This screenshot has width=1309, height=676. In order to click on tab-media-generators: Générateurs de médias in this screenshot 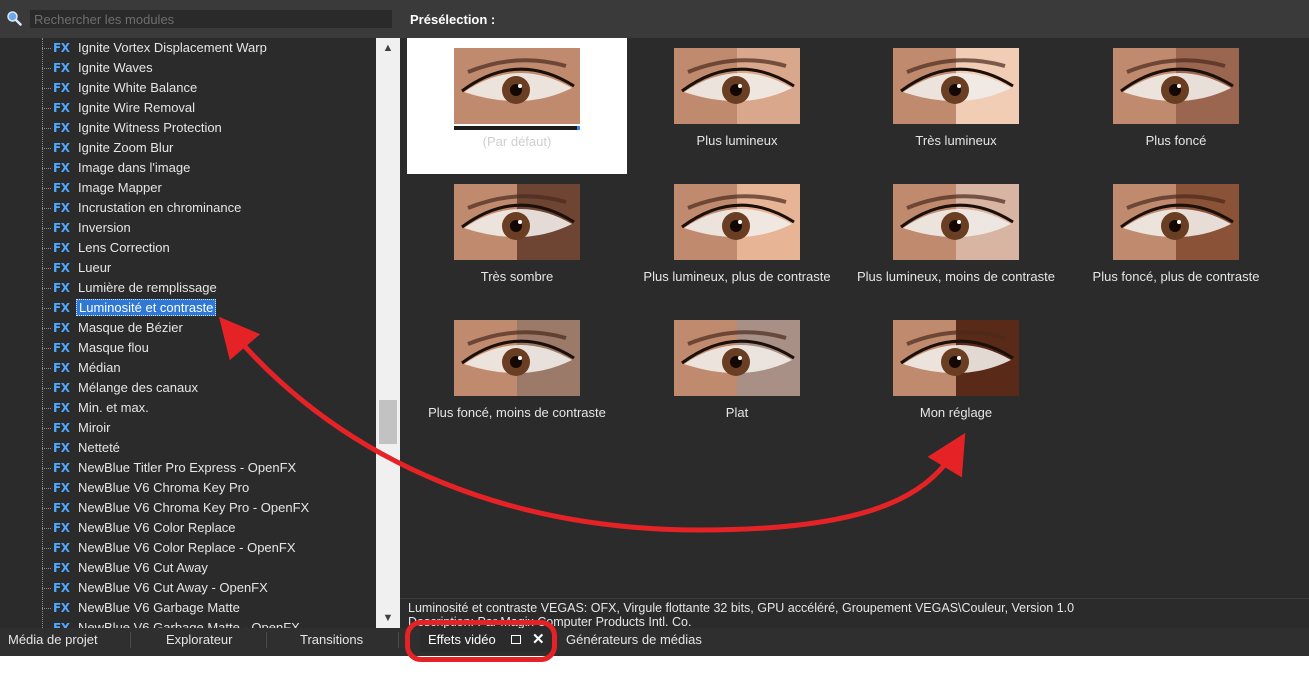, I will do `click(634, 640)`.